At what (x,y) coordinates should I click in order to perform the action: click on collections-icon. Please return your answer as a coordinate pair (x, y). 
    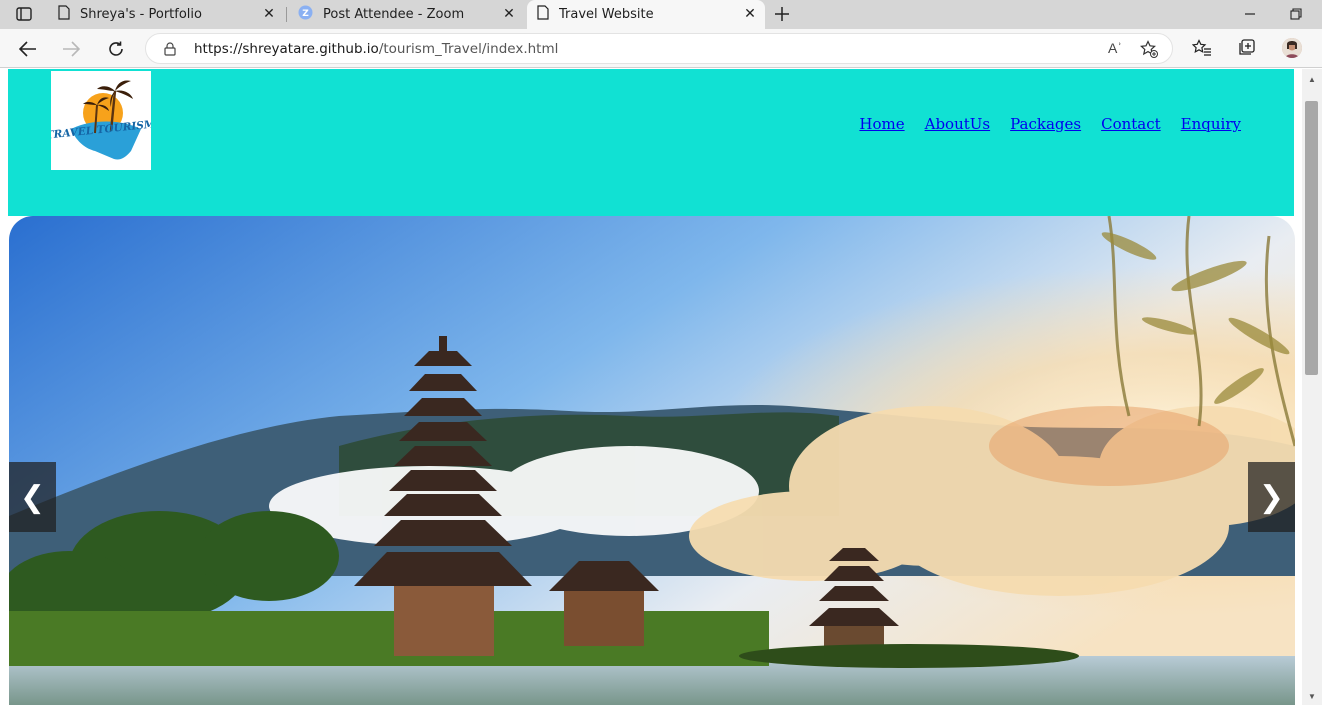
    Looking at the image, I should click on (1246, 48).